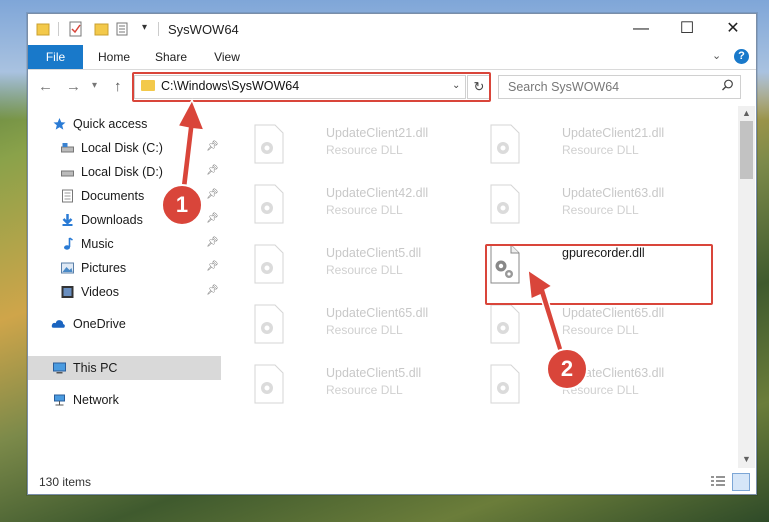 The height and width of the screenshot is (522, 769). I want to click on sidebar-item-onedrive: OneDrive, so click(124, 324).